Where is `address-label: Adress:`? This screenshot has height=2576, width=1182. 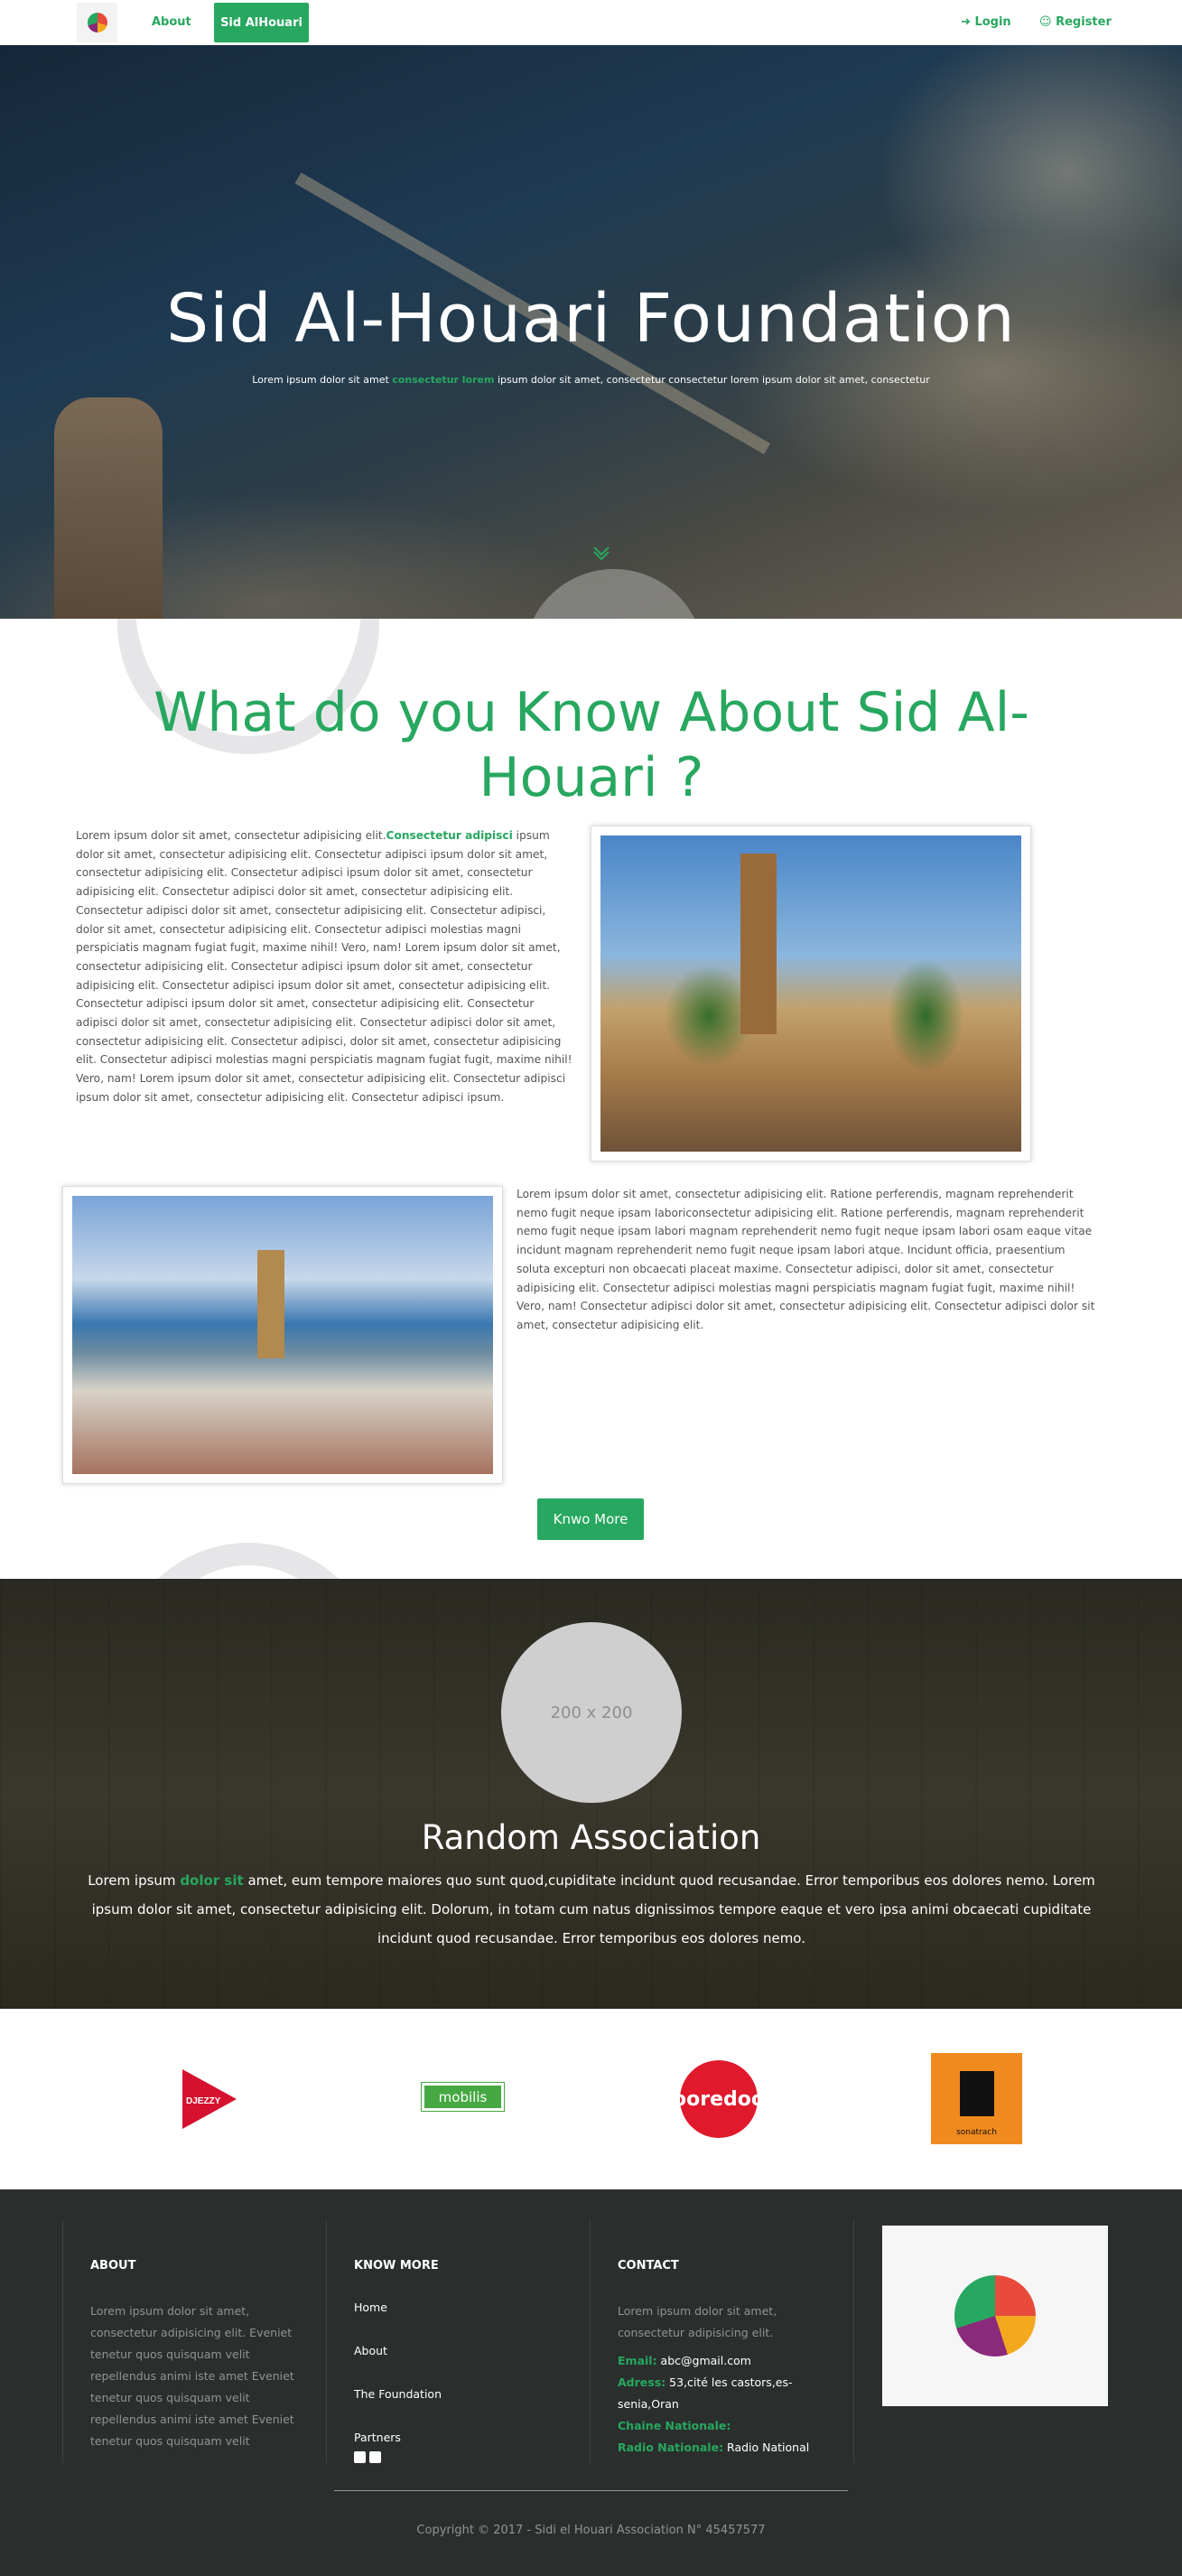
address-label: Adress: is located at coordinates (642, 2382).